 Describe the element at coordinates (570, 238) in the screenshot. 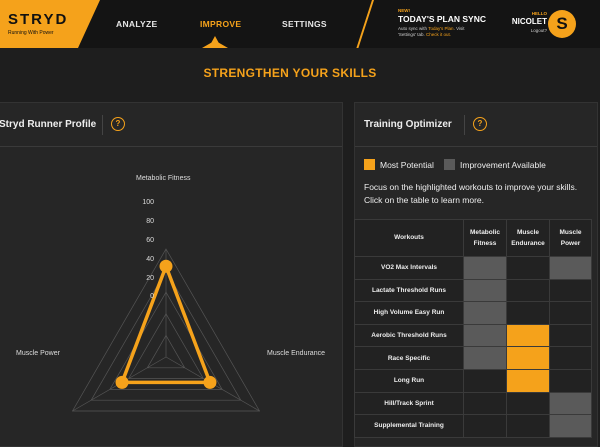

I see `column-header-muscle-power: Muscle Power` at that location.